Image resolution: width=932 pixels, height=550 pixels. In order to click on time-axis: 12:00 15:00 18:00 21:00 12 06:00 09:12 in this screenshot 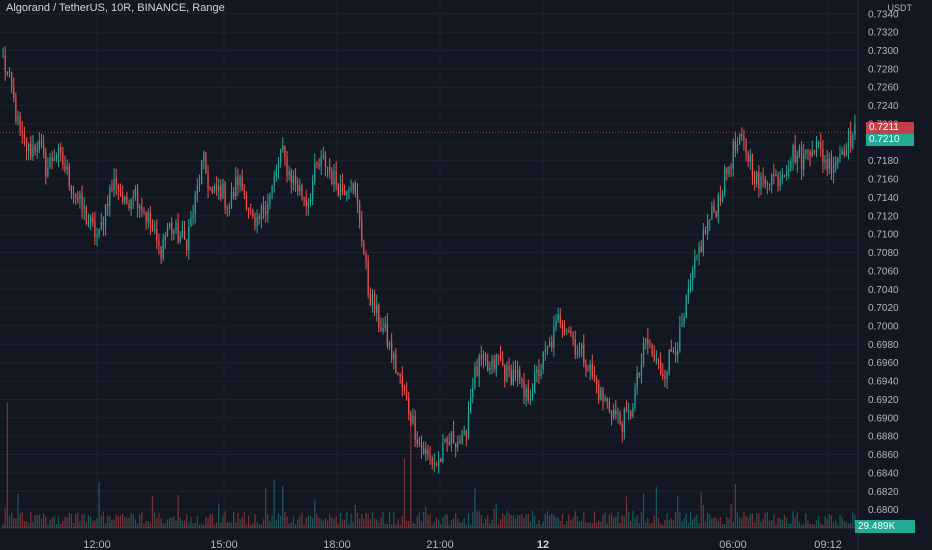, I will do `click(462, 544)`.